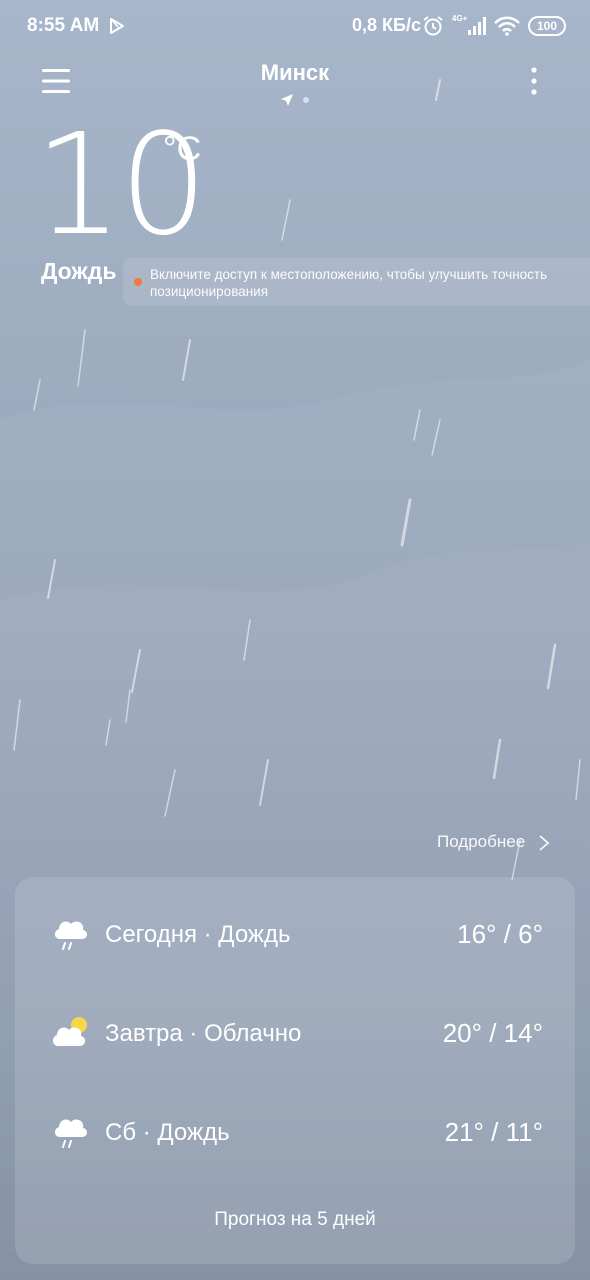 Image resolution: width=590 pixels, height=1280 pixels. Describe the element at coordinates (63, 25) in the screenshot. I see `status-time: 8:55 AM` at that location.